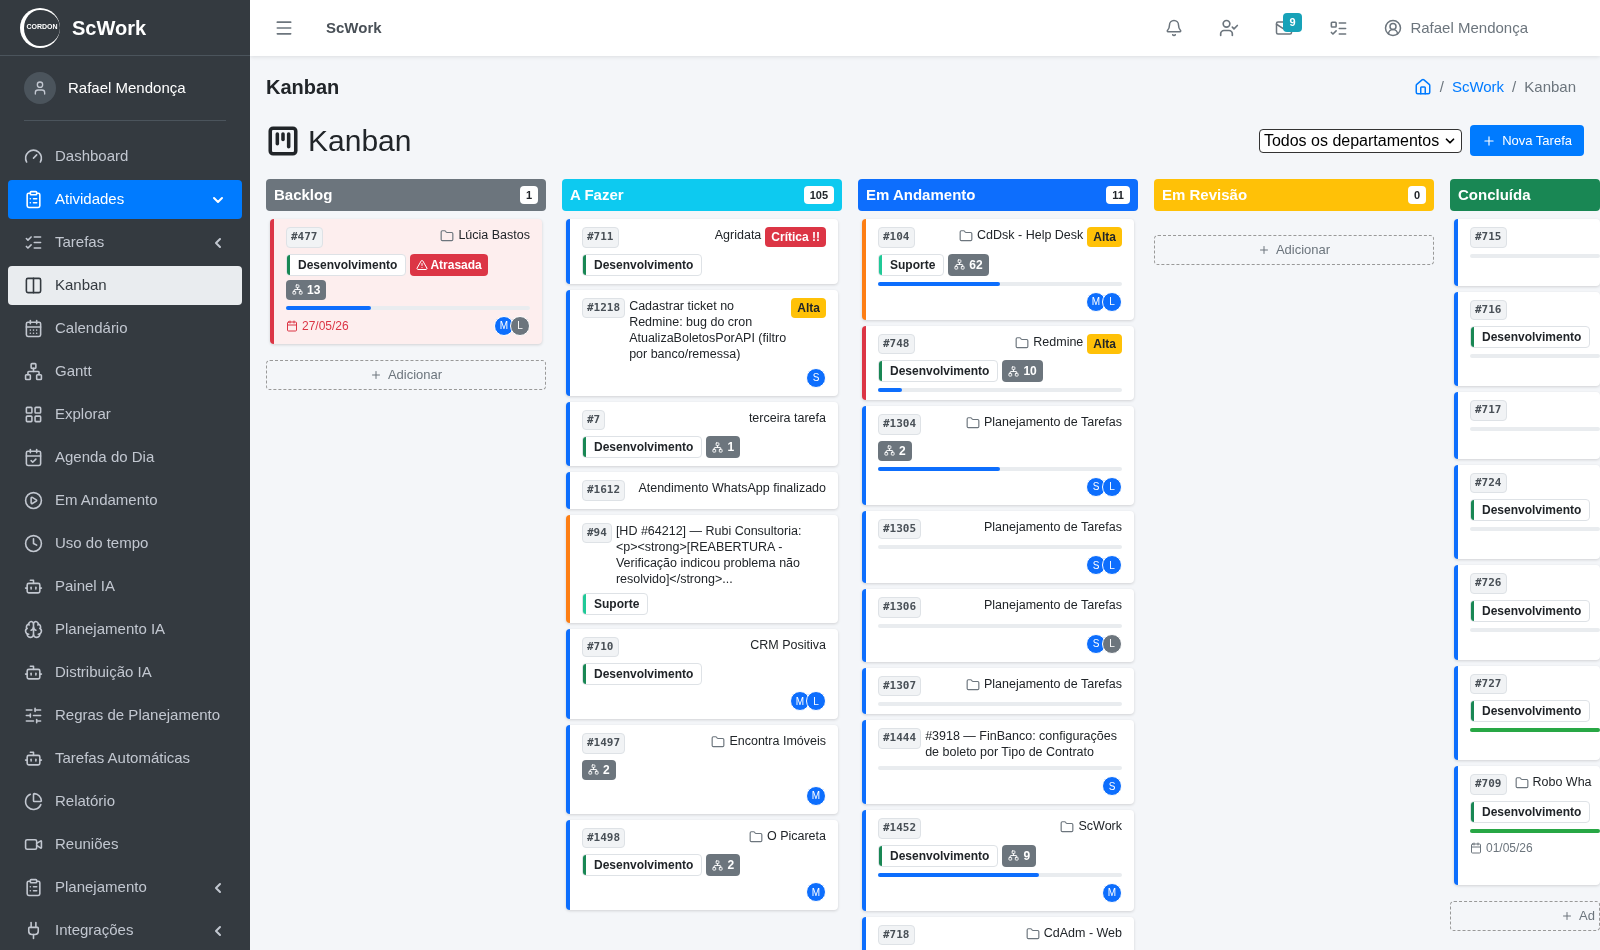 This screenshot has height=950, width=1600. Describe the element at coordinates (1488, 784) in the screenshot. I see `task-id: #709` at that location.